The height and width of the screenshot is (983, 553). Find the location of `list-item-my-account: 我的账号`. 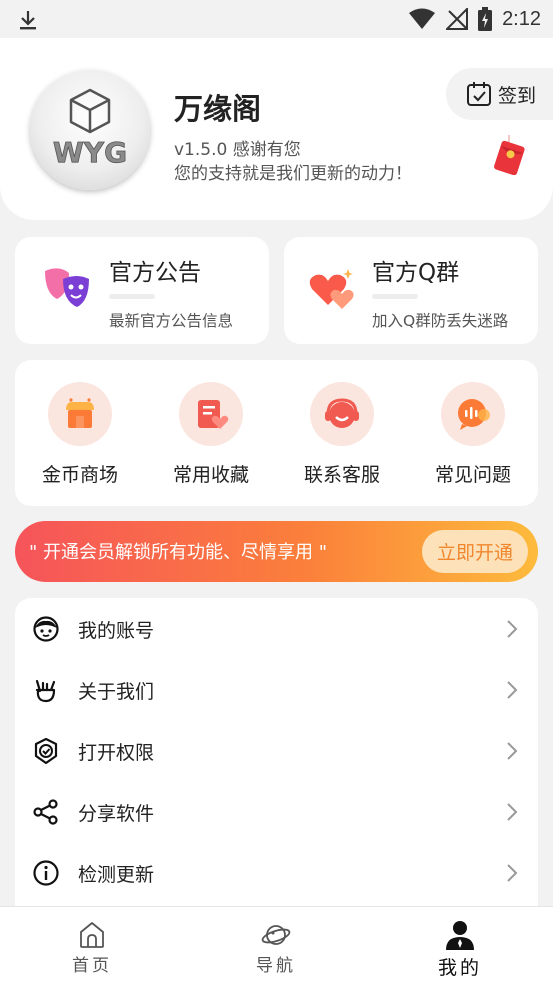

list-item-my-account: 我的账号 is located at coordinates (276, 628).